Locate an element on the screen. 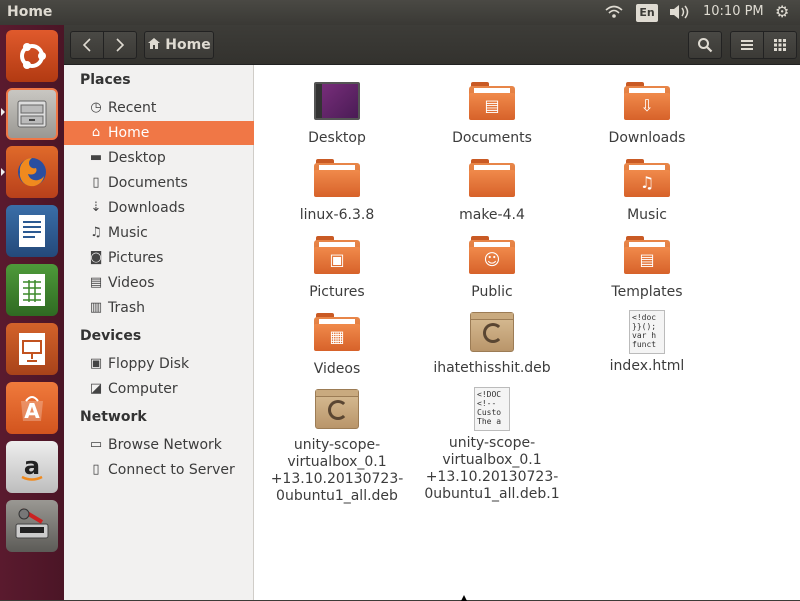 Image resolution: width=800 pixels, height=601 pixels. recent-icon: ◷ is located at coordinates (96, 107).